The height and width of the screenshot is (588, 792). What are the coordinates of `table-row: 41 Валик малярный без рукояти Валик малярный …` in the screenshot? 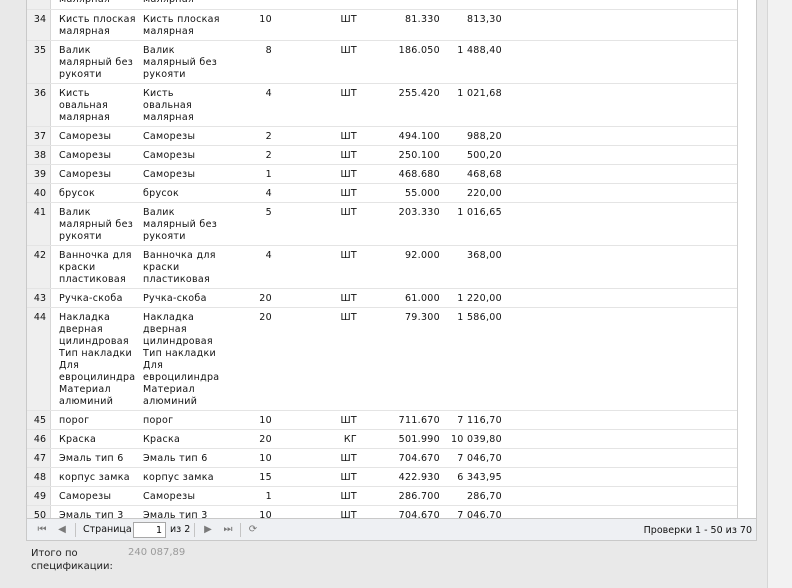 It's located at (382, 224).